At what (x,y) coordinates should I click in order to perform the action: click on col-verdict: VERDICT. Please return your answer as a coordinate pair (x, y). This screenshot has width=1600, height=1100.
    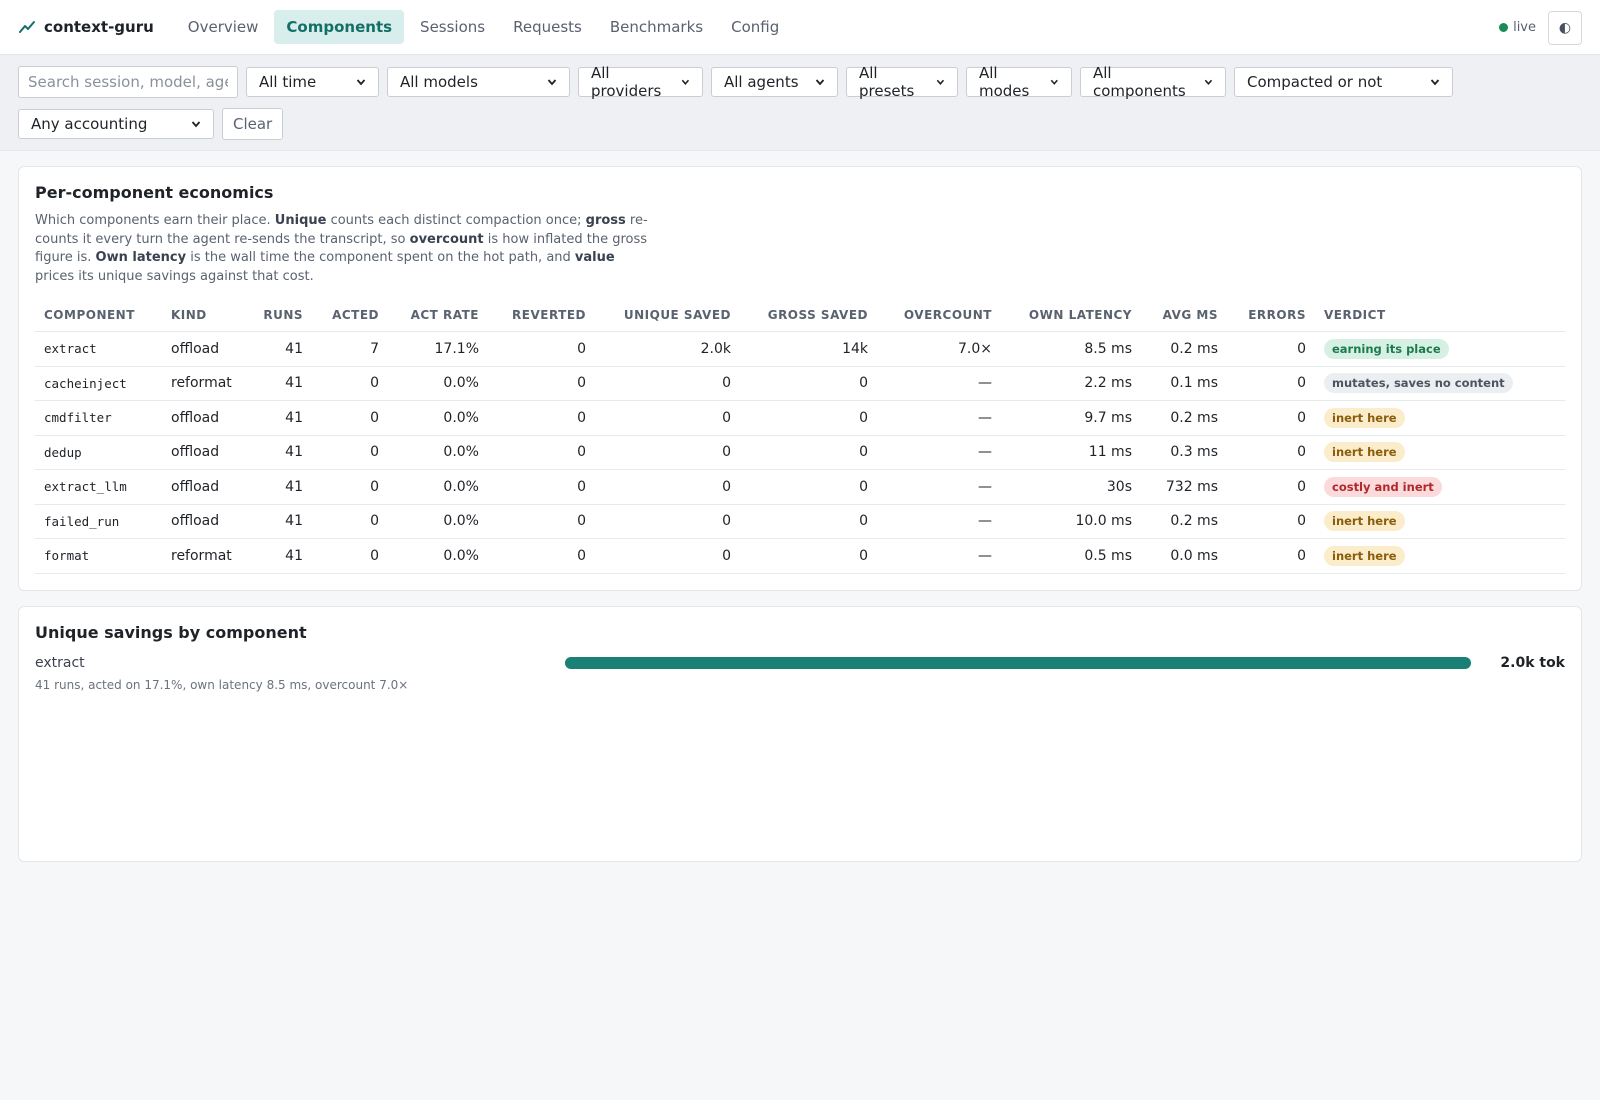
    Looking at the image, I should click on (1440, 317).